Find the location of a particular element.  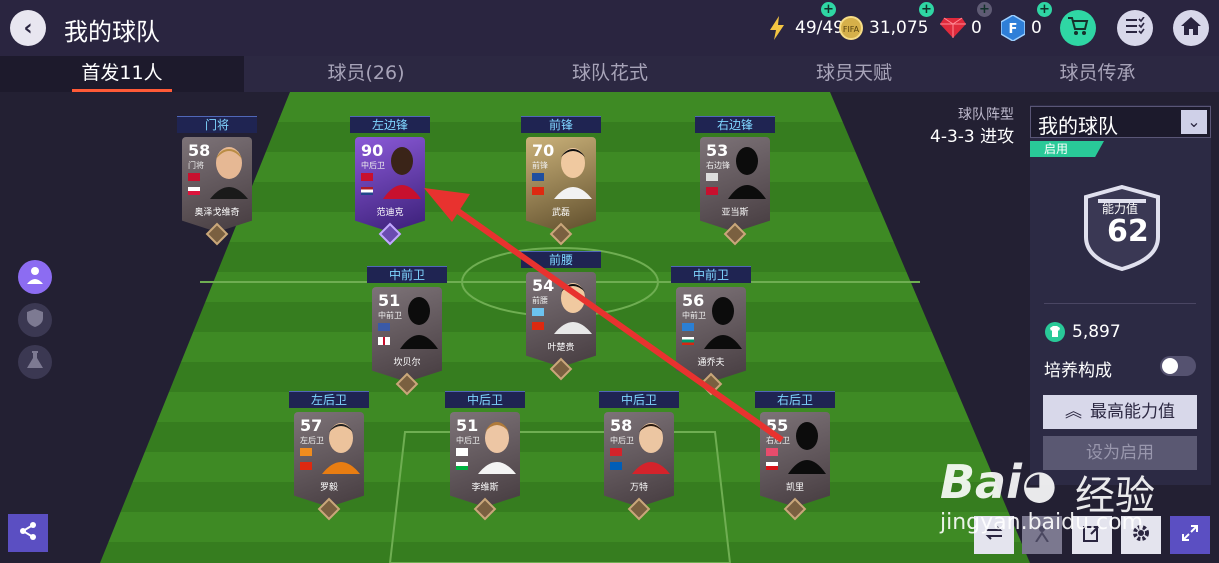

formation-value: 4-3-3 进攻 is located at coordinates (972, 134).